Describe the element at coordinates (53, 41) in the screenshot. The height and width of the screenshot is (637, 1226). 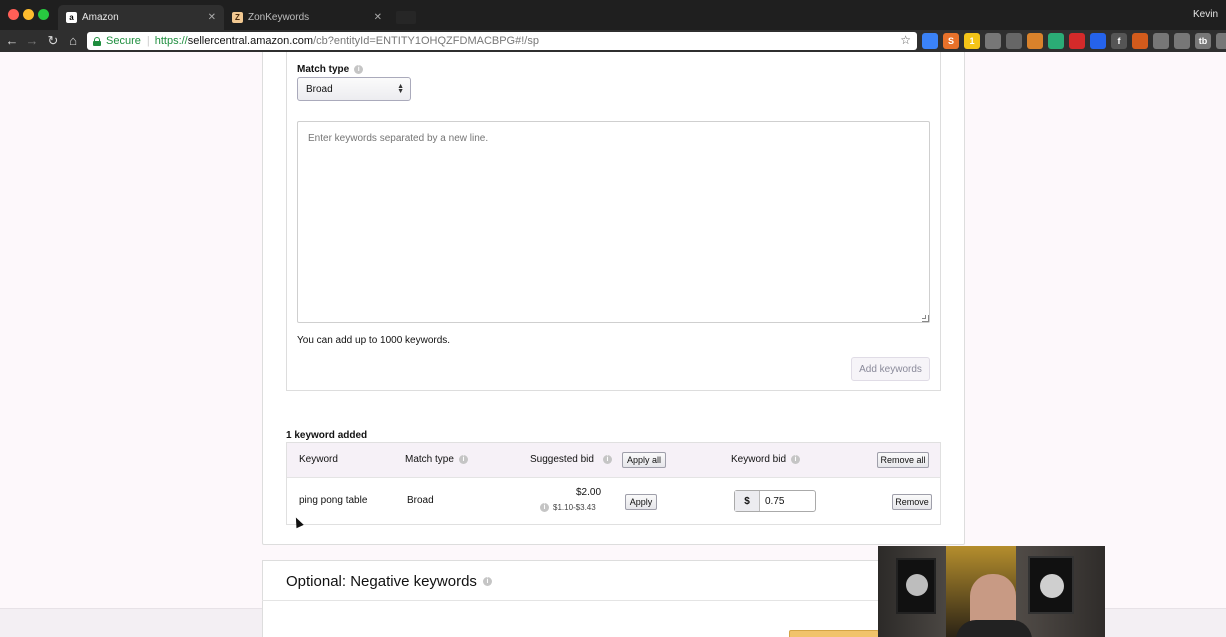
I see `reload-icon: ↻` at that location.